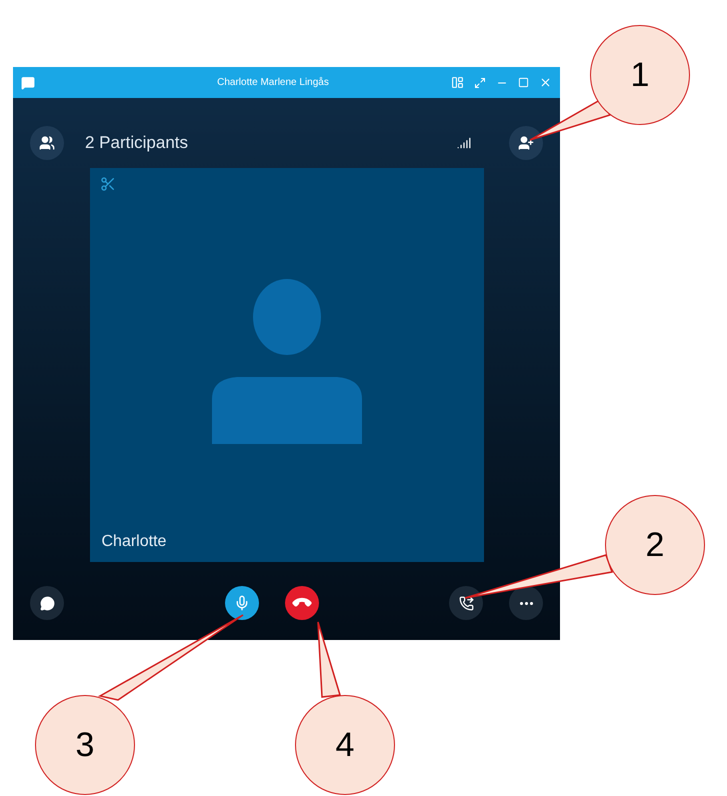 This screenshot has width=727, height=796. What do you see at coordinates (480, 82) in the screenshot?
I see `expand-icon` at bounding box center [480, 82].